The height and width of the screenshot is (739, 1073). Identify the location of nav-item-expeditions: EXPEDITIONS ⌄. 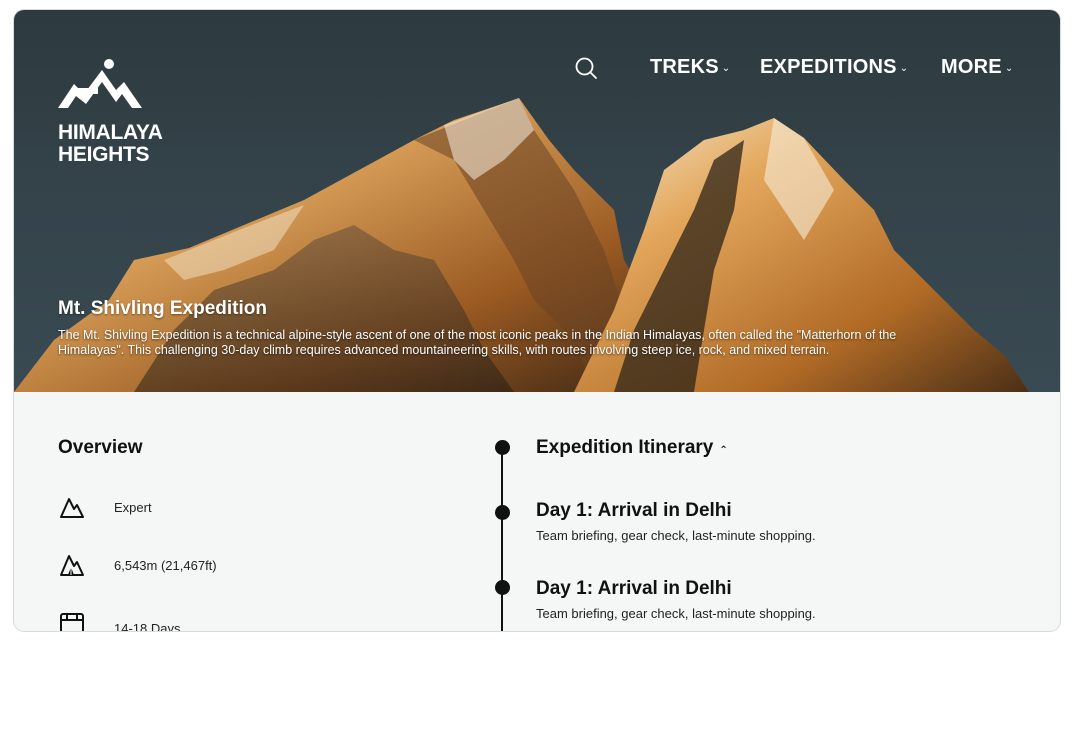
(834, 67).